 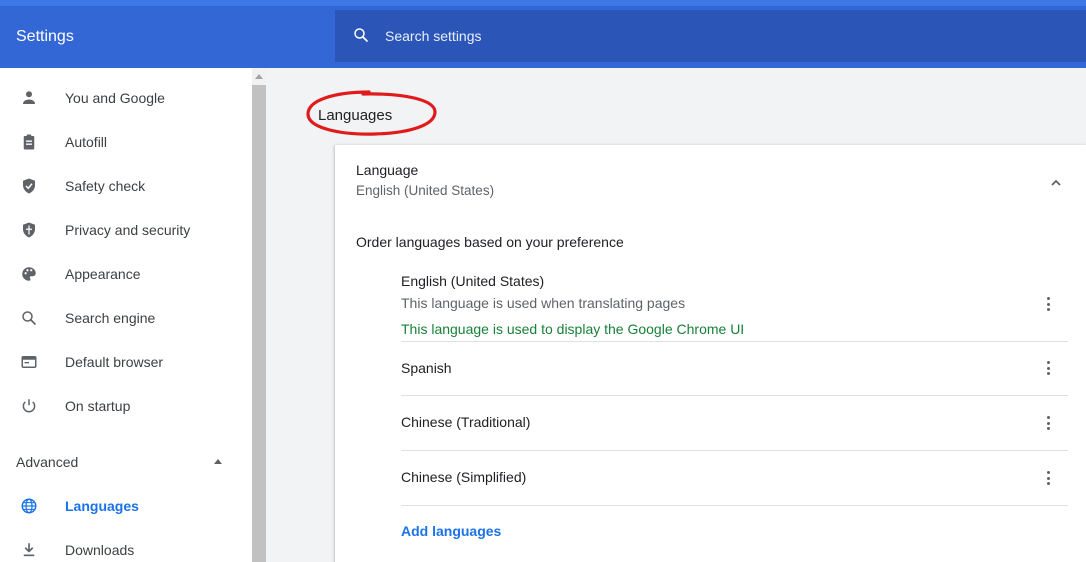 I want to click on globe-icon, so click(x=29, y=506).